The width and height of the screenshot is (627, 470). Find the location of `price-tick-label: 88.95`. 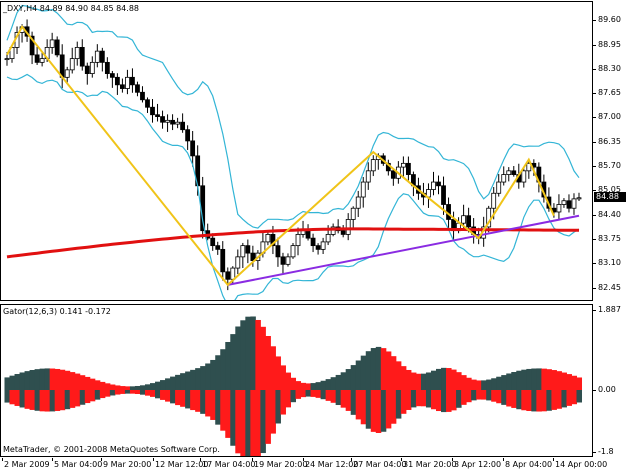

price-tick-label: 88.95 is located at coordinates (609, 44).